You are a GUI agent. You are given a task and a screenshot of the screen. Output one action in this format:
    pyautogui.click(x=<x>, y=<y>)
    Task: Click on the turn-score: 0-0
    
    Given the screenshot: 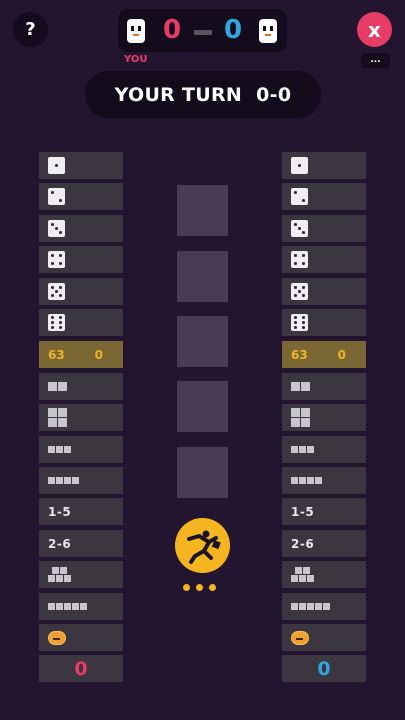 What is the action you would take?
    pyautogui.click(x=274, y=94)
    